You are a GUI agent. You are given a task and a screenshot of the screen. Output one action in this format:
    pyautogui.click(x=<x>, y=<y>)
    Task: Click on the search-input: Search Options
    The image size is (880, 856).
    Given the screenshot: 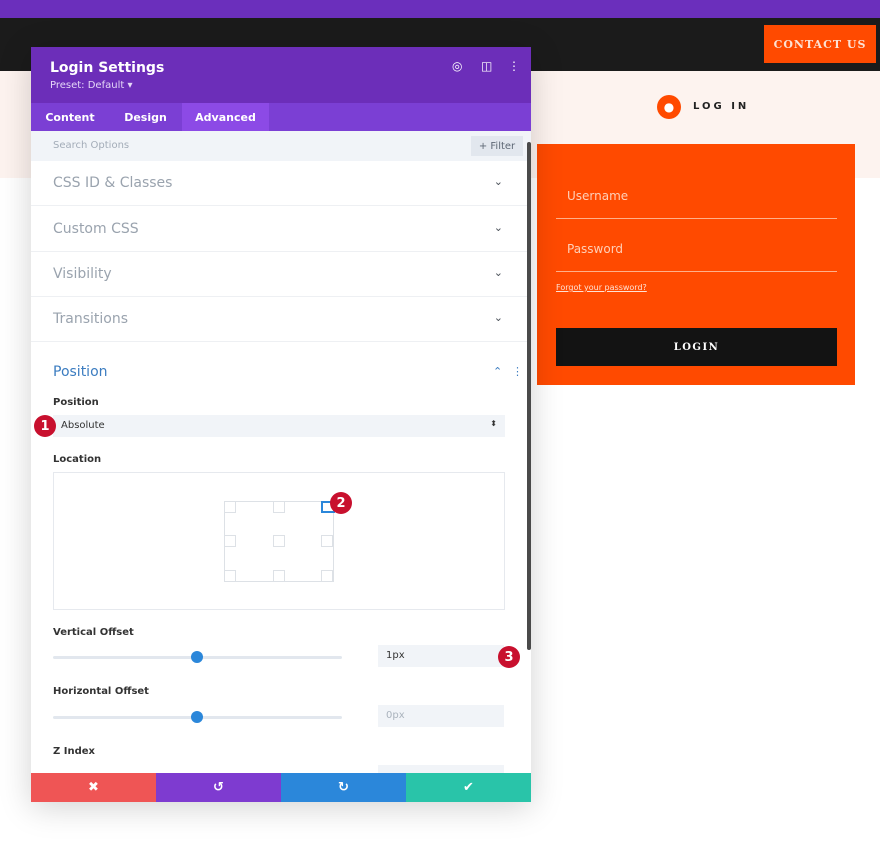 What is the action you would take?
    pyautogui.click(x=91, y=145)
    